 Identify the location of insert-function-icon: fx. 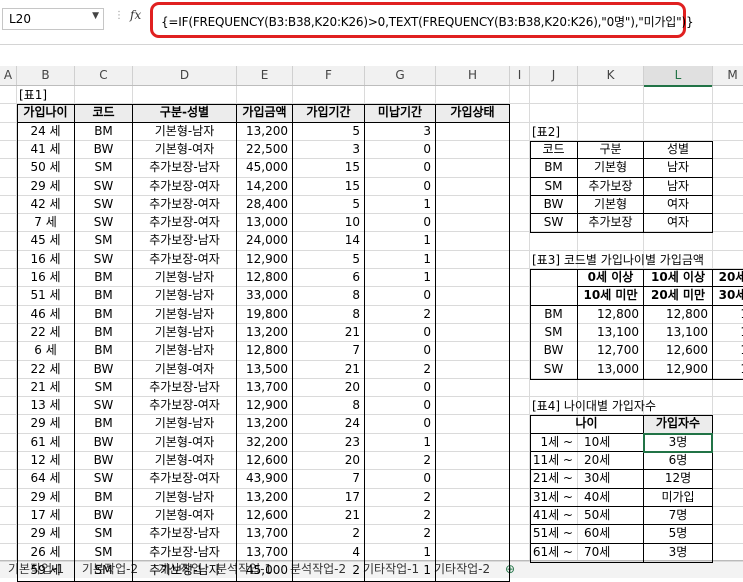
(140, 18).